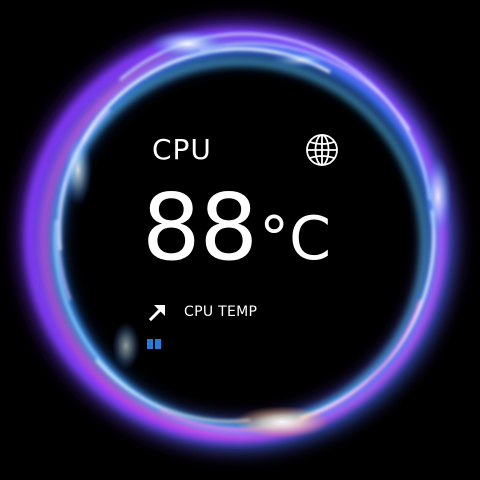  What do you see at coordinates (200, 227) in the screenshot?
I see `temperature-value: 88` at bounding box center [200, 227].